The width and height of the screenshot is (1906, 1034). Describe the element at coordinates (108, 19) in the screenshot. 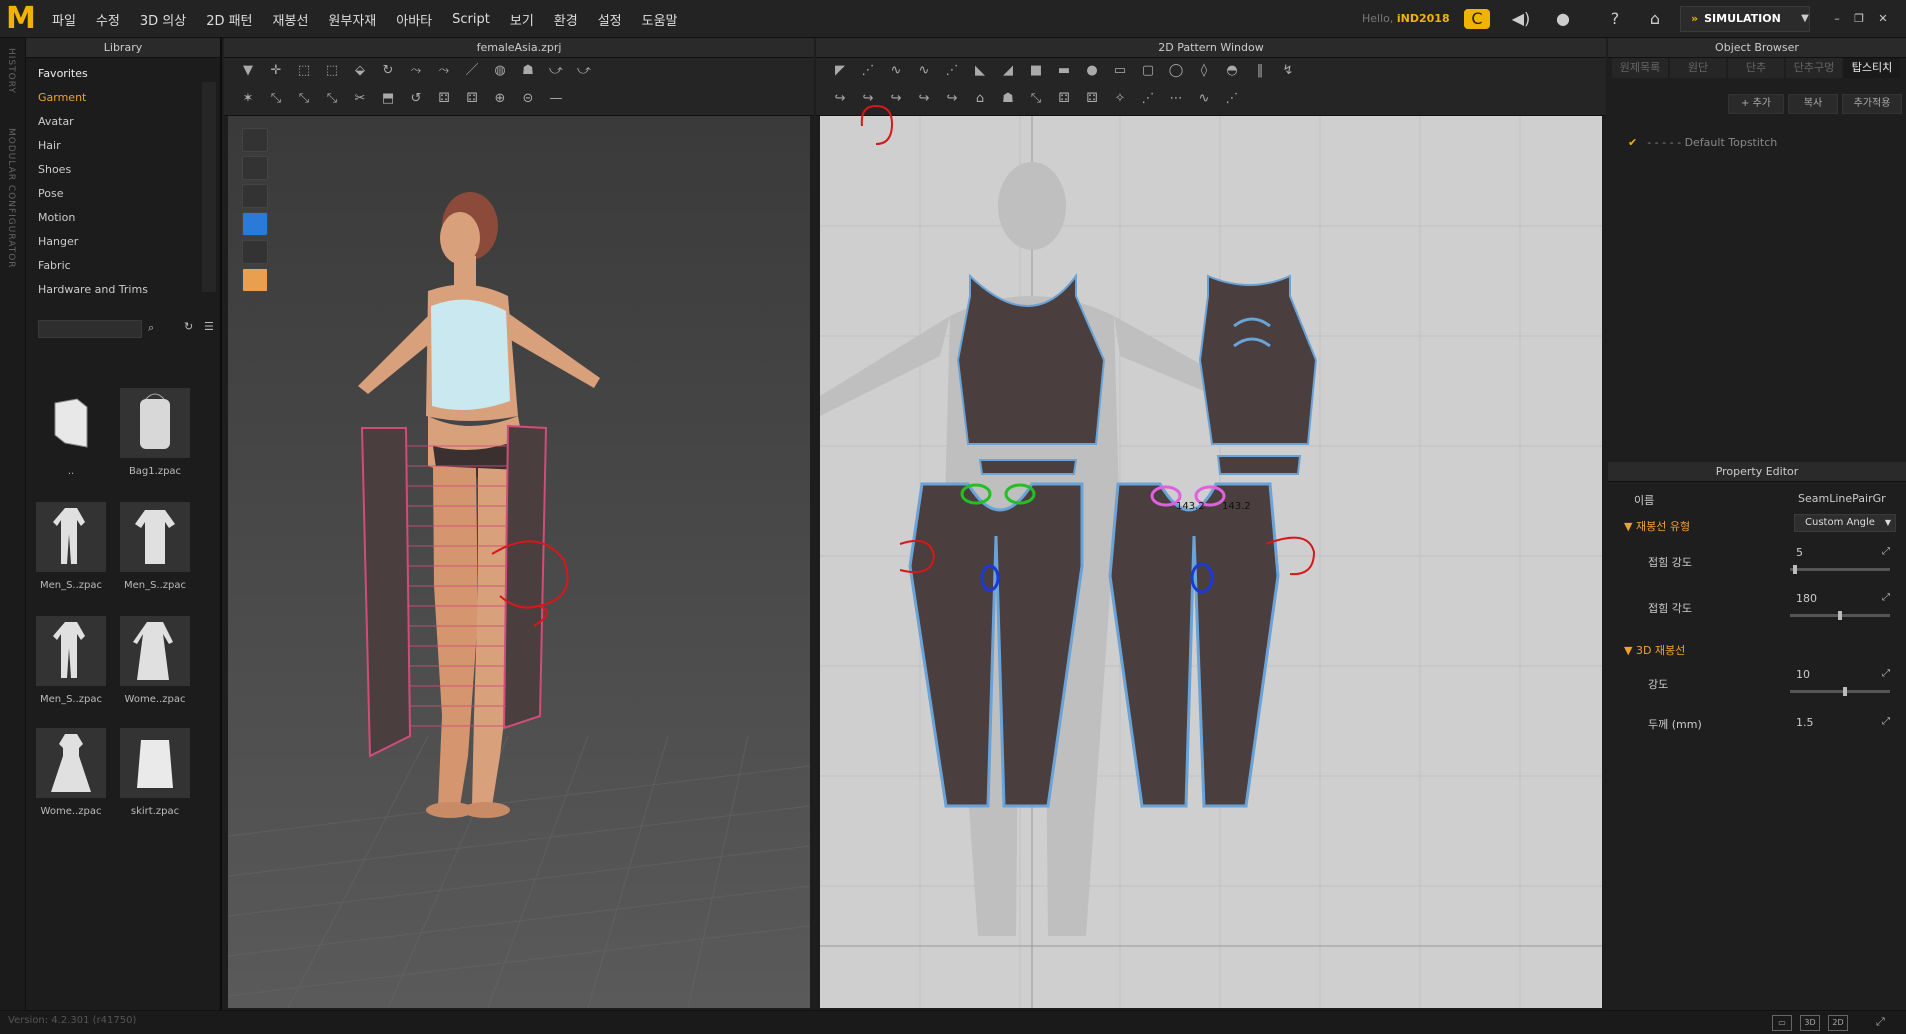

I see `menu-edit: 수정` at that location.